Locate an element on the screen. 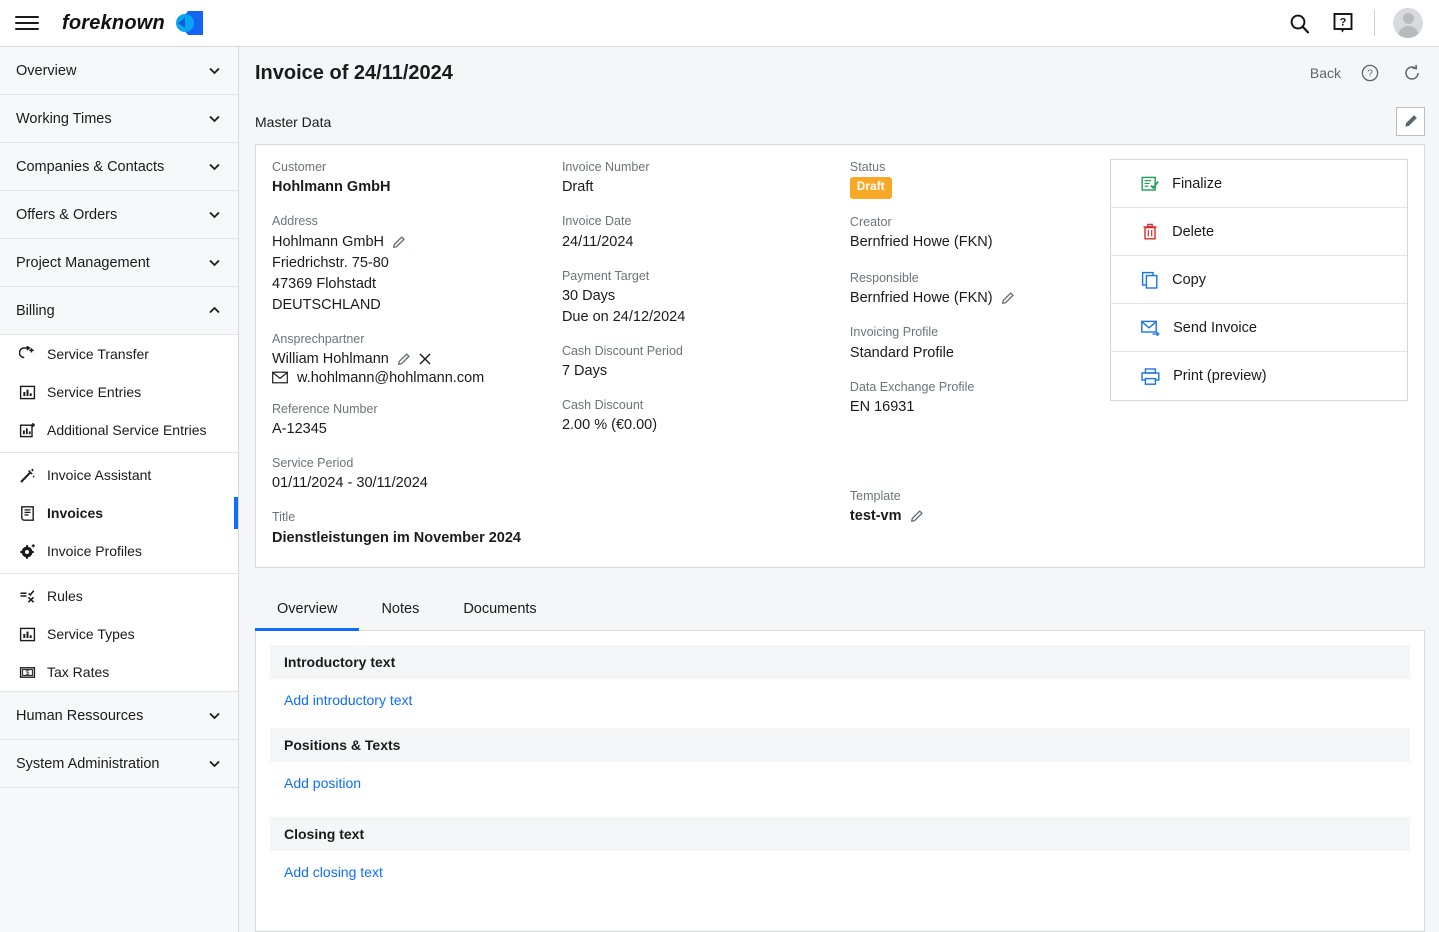 The width and height of the screenshot is (1439, 932). section-label: Master Data is located at coordinates (293, 121).